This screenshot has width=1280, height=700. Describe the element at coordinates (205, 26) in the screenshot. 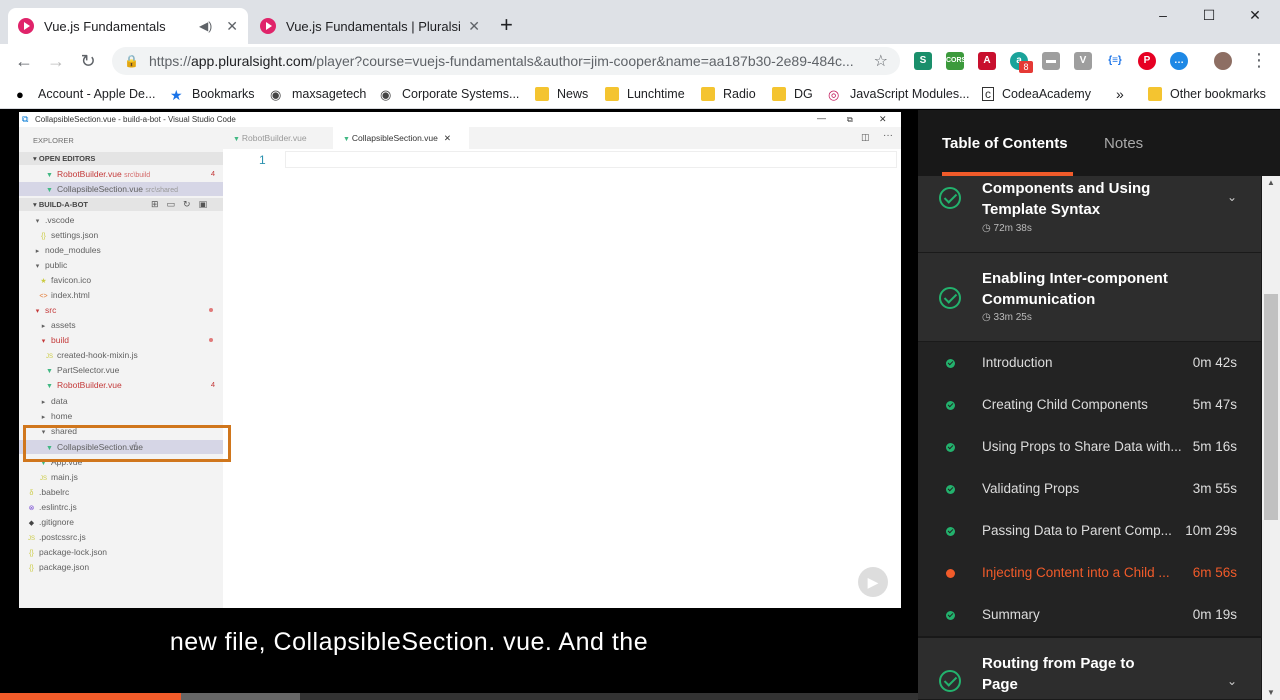

I see `speaker-icon: ◀)` at that location.